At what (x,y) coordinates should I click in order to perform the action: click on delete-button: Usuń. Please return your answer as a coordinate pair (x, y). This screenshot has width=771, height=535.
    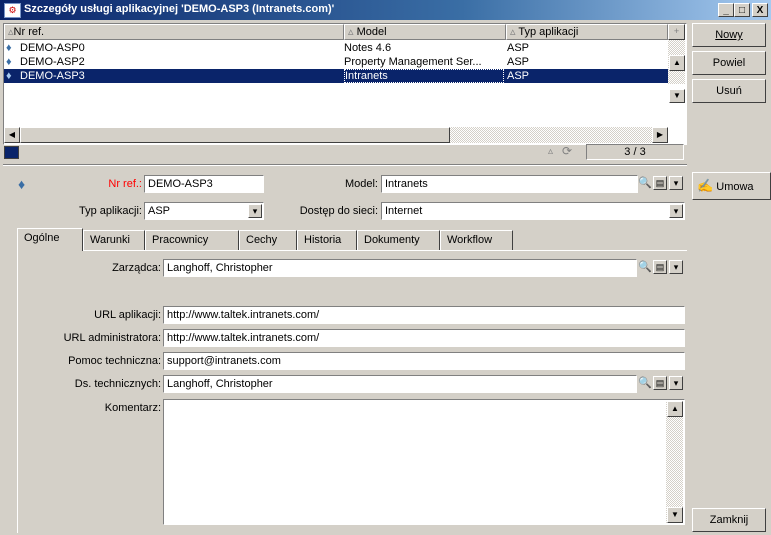
    Looking at the image, I should click on (729, 91).